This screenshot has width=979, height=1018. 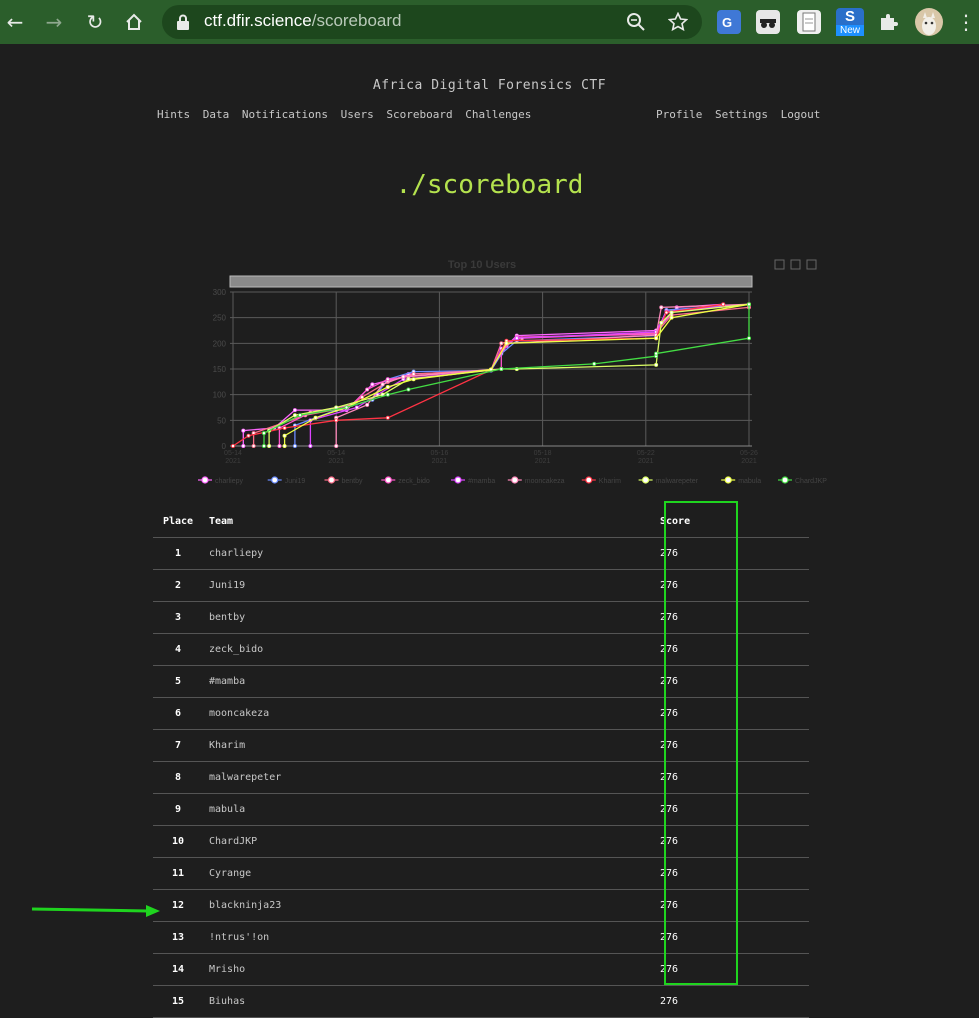 I want to click on row-team-link: Cyrange, so click(x=417, y=873).